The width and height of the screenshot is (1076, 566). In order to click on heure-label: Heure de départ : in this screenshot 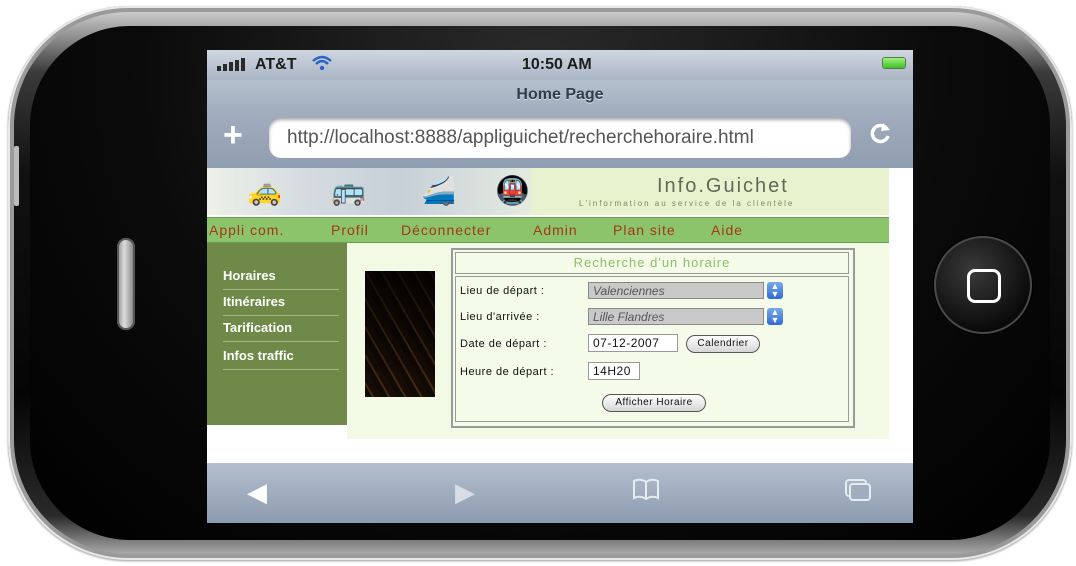, I will do `click(507, 372)`.